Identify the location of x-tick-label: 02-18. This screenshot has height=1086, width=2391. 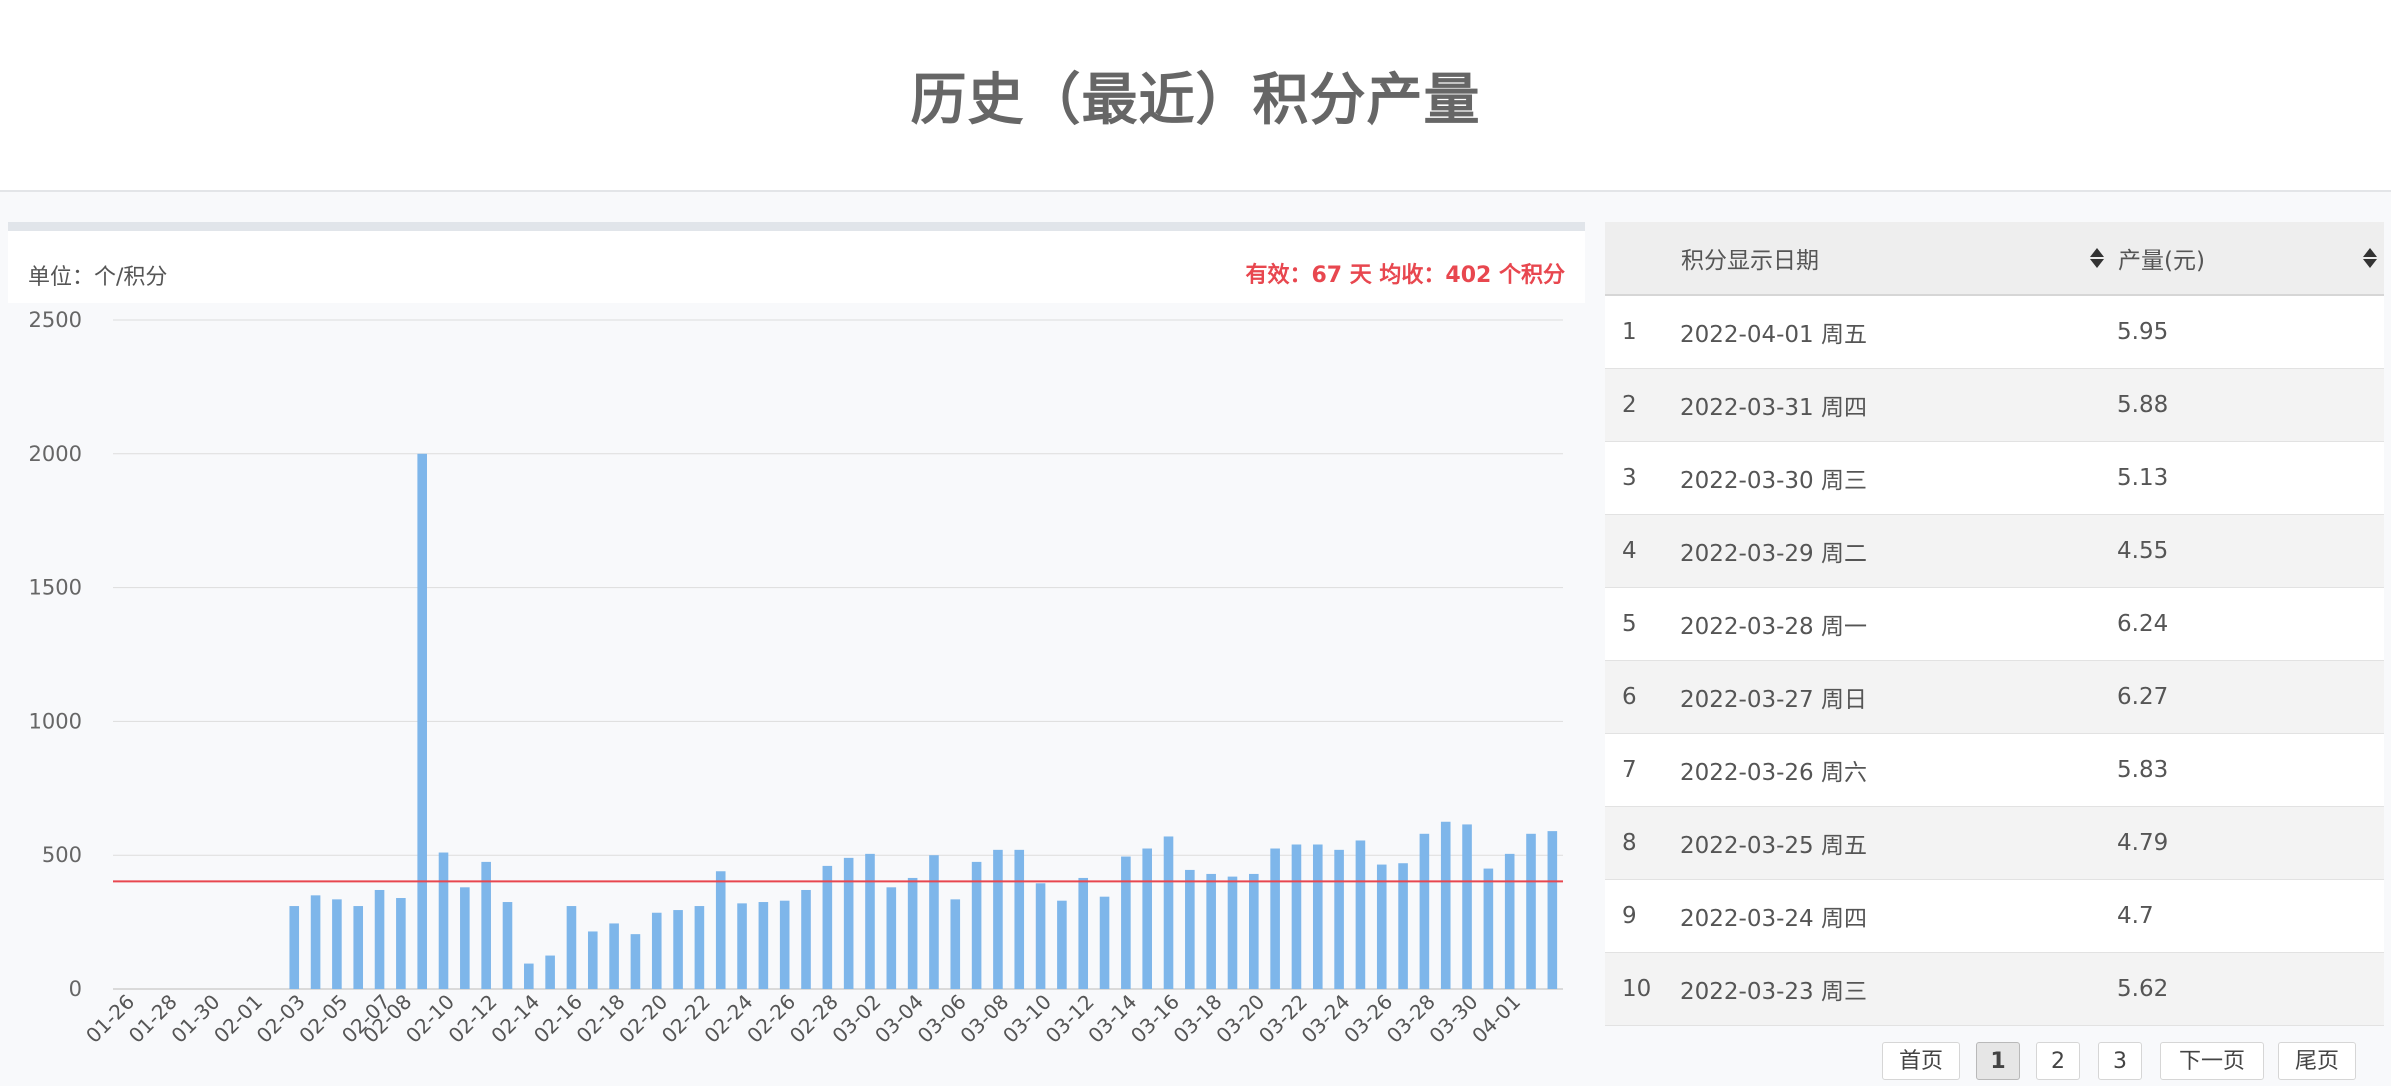
(601, 1019).